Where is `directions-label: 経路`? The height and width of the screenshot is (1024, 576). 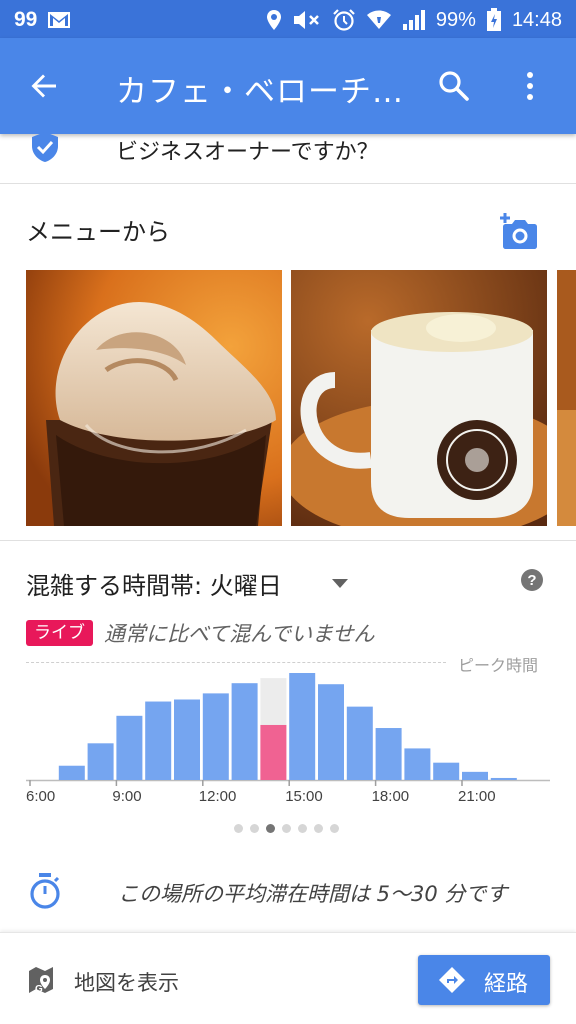 directions-label: 経路 is located at coordinates (506, 984).